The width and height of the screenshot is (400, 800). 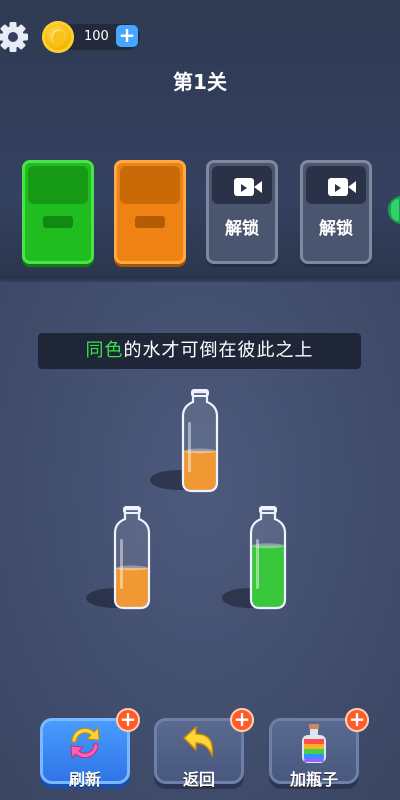 I want to click on hint-highlight: 同色, so click(x=104, y=350).